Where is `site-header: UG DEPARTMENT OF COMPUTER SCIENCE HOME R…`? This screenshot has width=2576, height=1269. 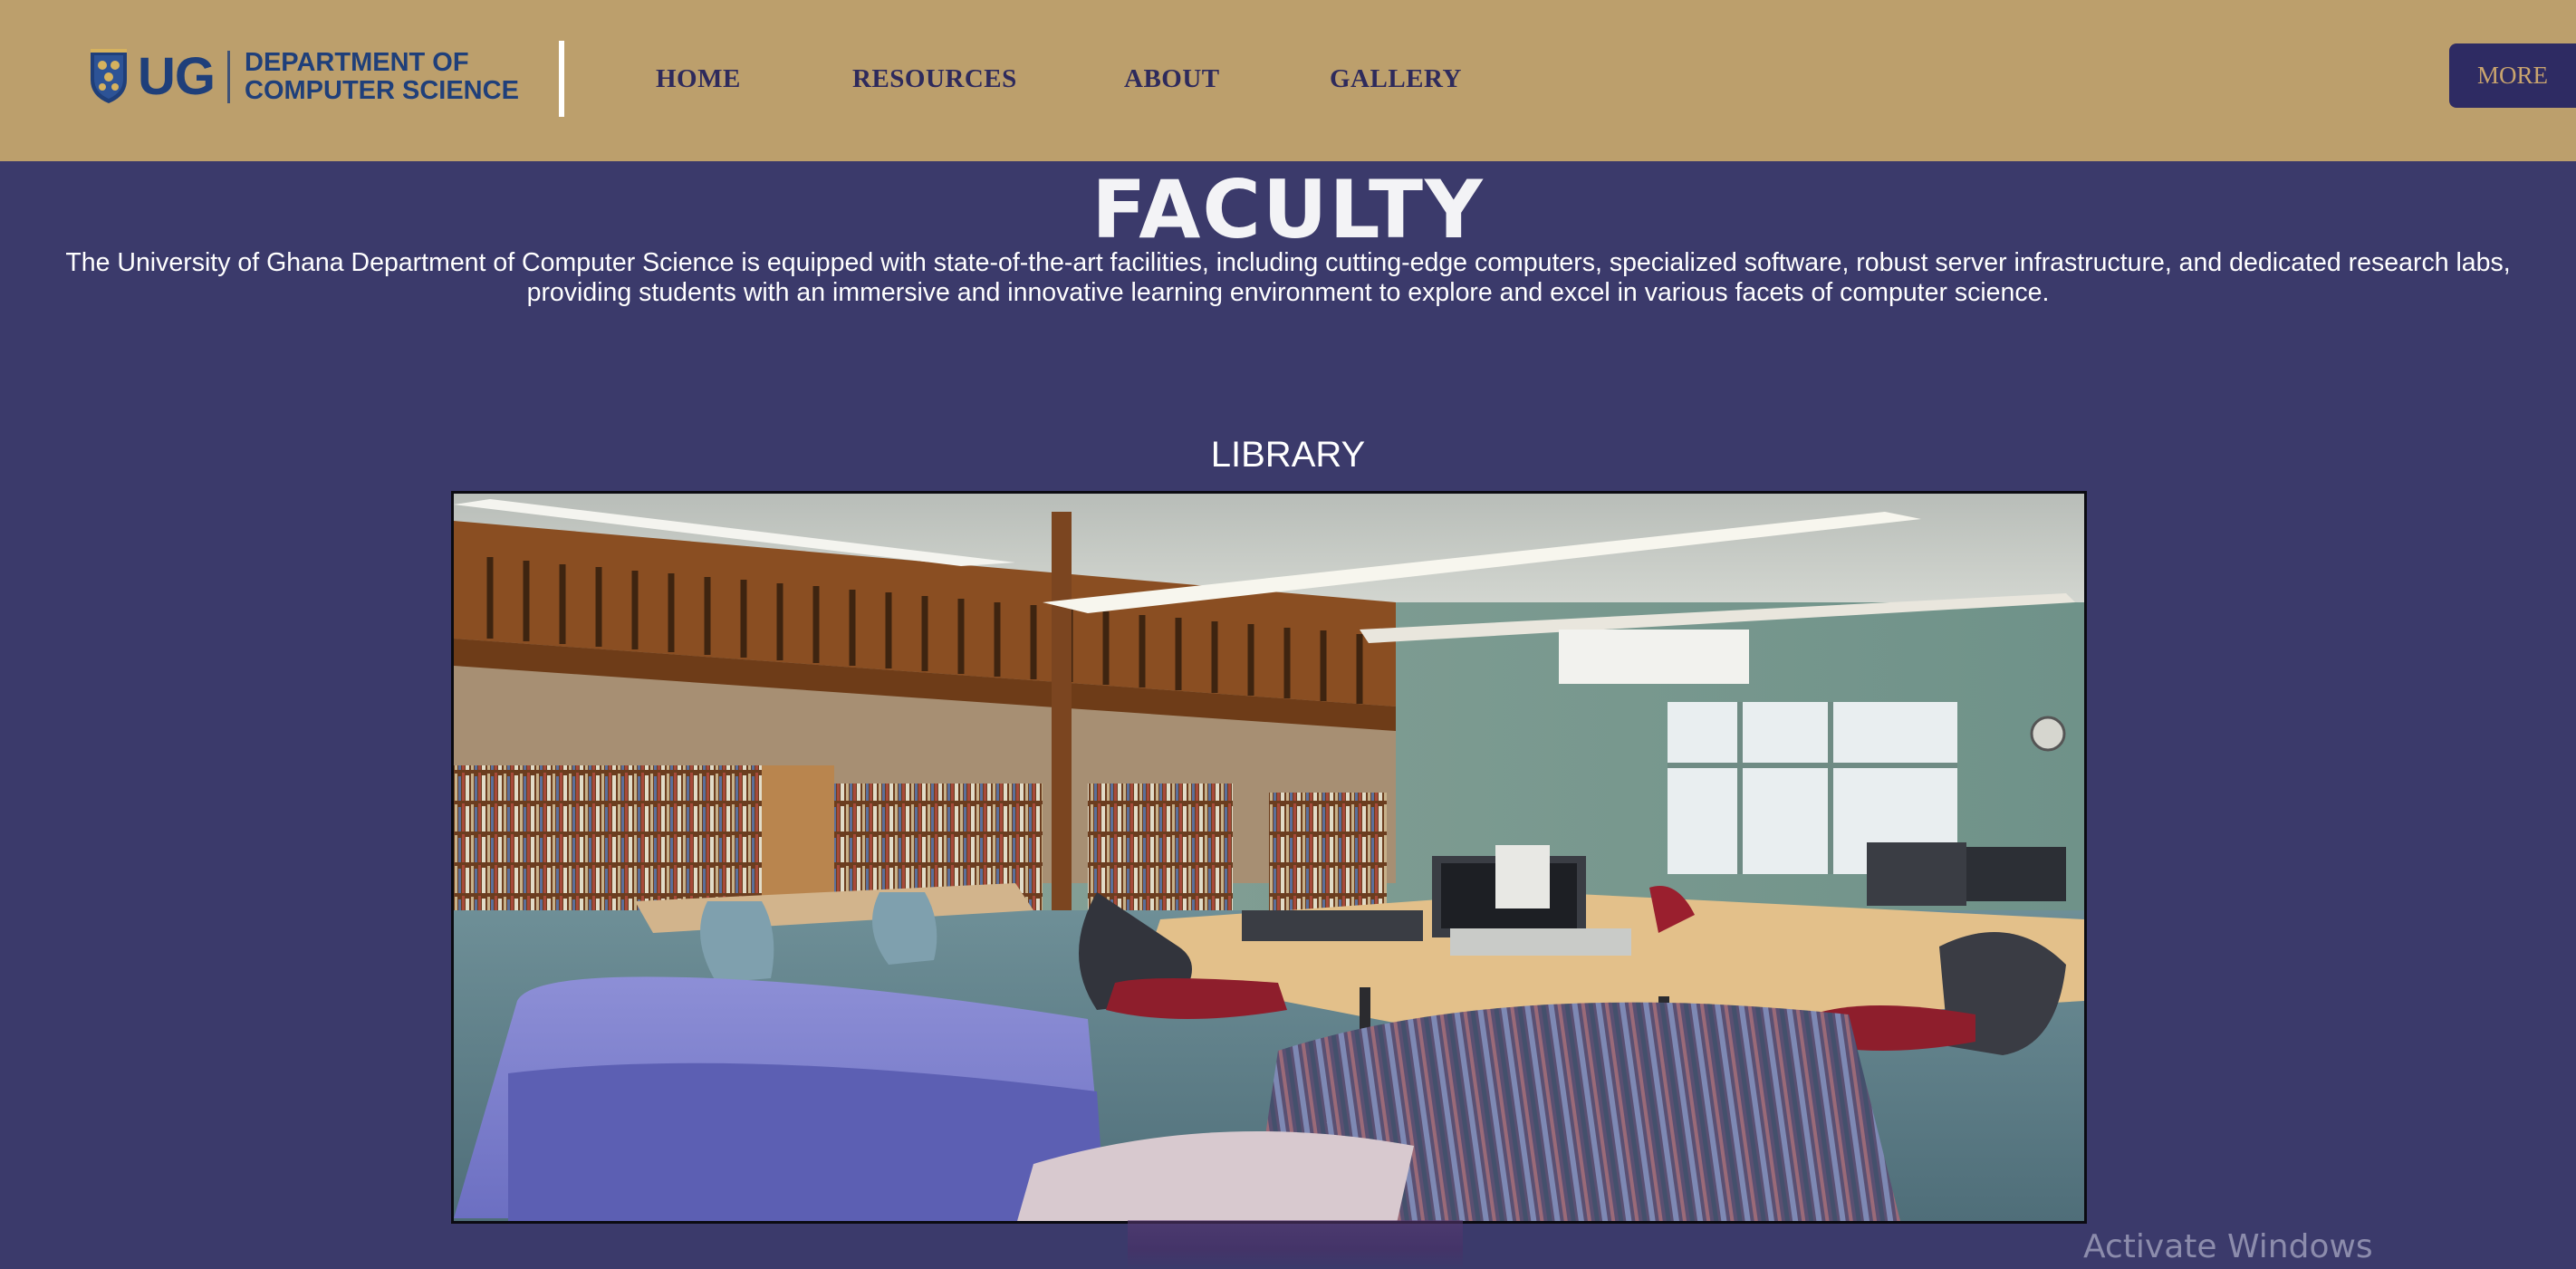
site-header: UG DEPARTMENT OF COMPUTER SCIENCE HOME R… is located at coordinates (1288, 80).